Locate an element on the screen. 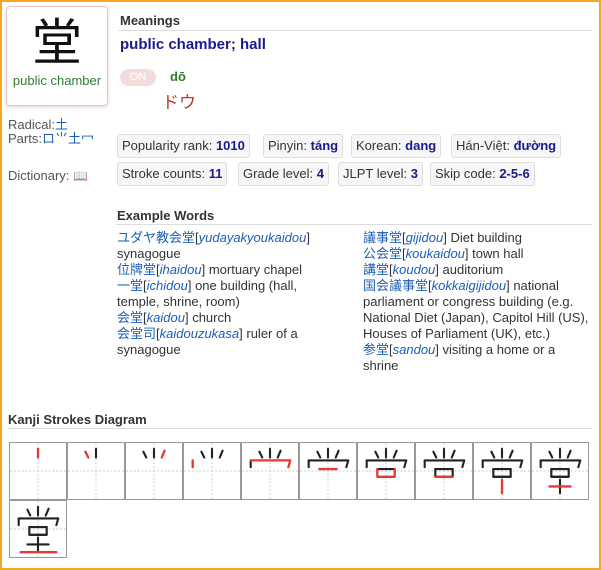 The height and width of the screenshot is (570, 601). dictionary-book-icon: 📖 is located at coordinates (80, 176).